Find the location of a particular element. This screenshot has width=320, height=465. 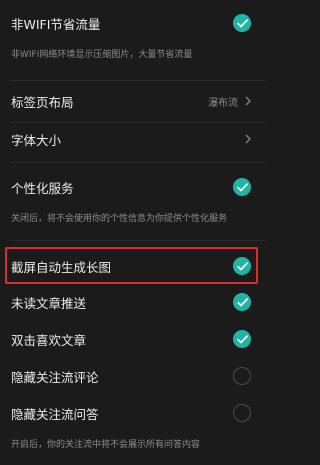

personalized-description: 关闭后，将不会使用你的个性信息为你提供个性化服务 is located at coordinates (119, 219).